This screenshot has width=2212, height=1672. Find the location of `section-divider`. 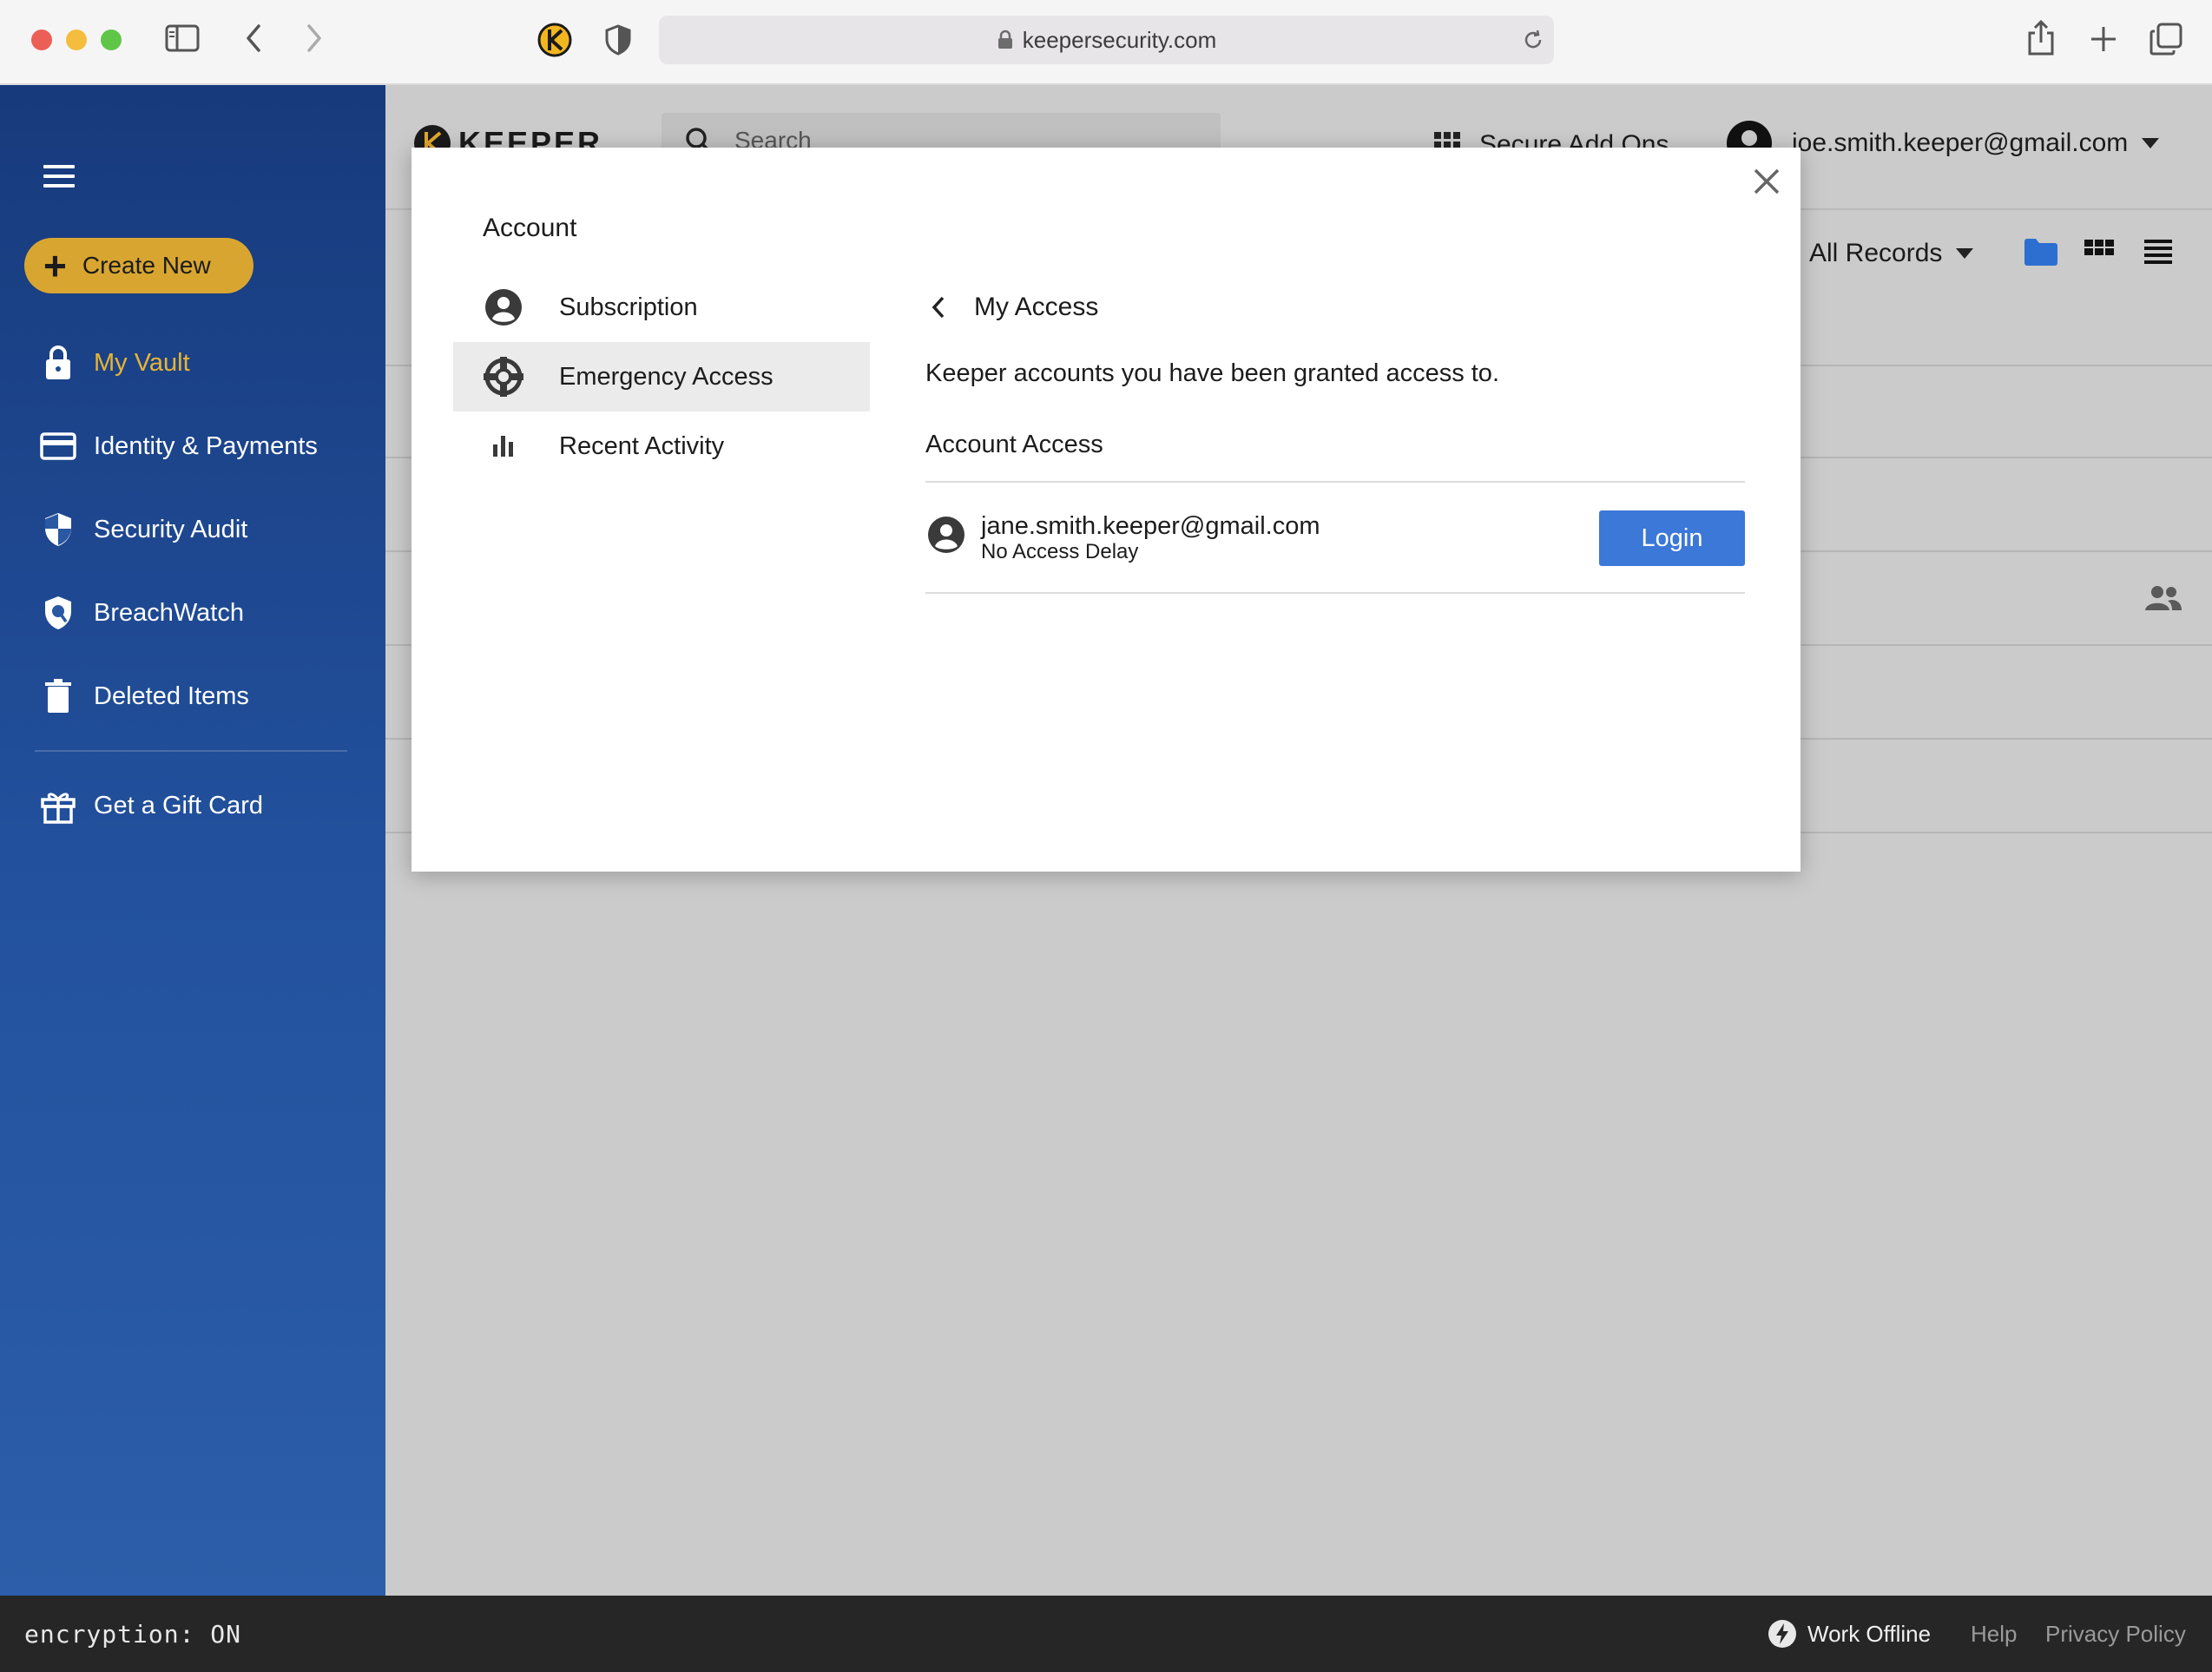

section-divider is located at coordinates (1335, 482).